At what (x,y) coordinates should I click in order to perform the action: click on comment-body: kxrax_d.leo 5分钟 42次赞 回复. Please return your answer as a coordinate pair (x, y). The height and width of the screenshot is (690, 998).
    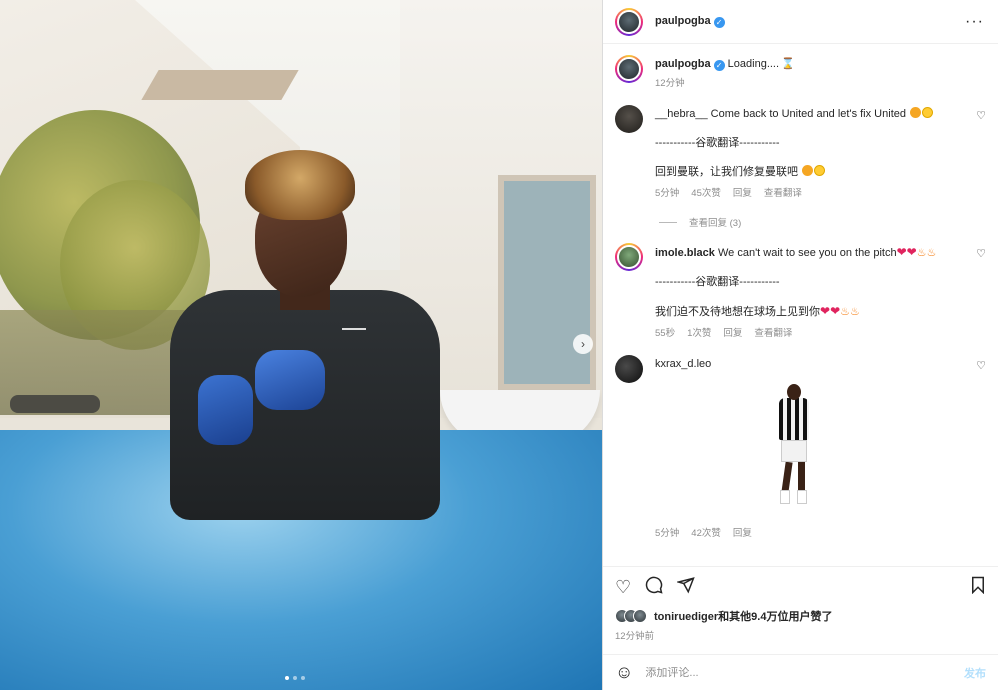
    Looking at the image, I should click on (820, 448).